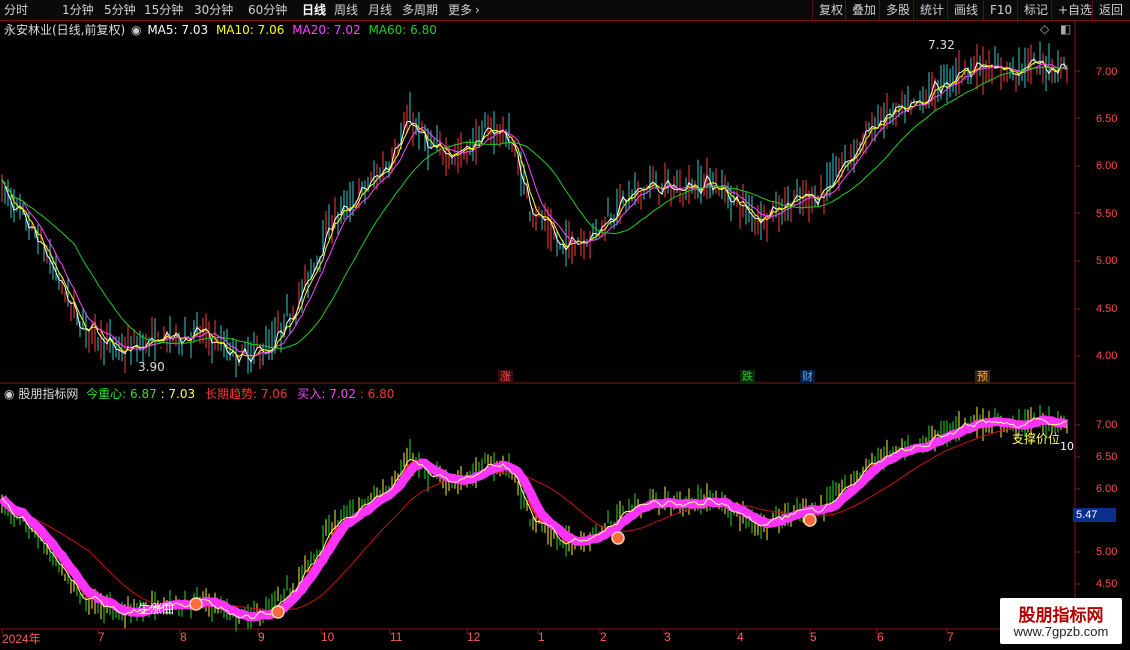 Image resolution: width=1130 pixels, height=650 pixels. Describe the element at coordinates (1107, 119) in the screenshot. I see `y-tick-label: 6.50` at that location.